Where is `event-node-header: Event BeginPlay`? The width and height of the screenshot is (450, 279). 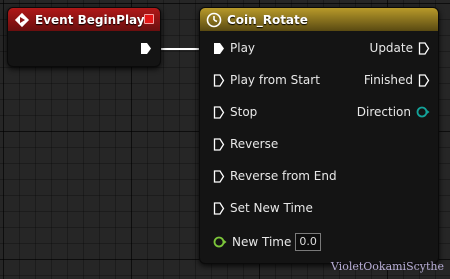
event-node-header: Event BeginPlay is located at coordinates (84, 19).